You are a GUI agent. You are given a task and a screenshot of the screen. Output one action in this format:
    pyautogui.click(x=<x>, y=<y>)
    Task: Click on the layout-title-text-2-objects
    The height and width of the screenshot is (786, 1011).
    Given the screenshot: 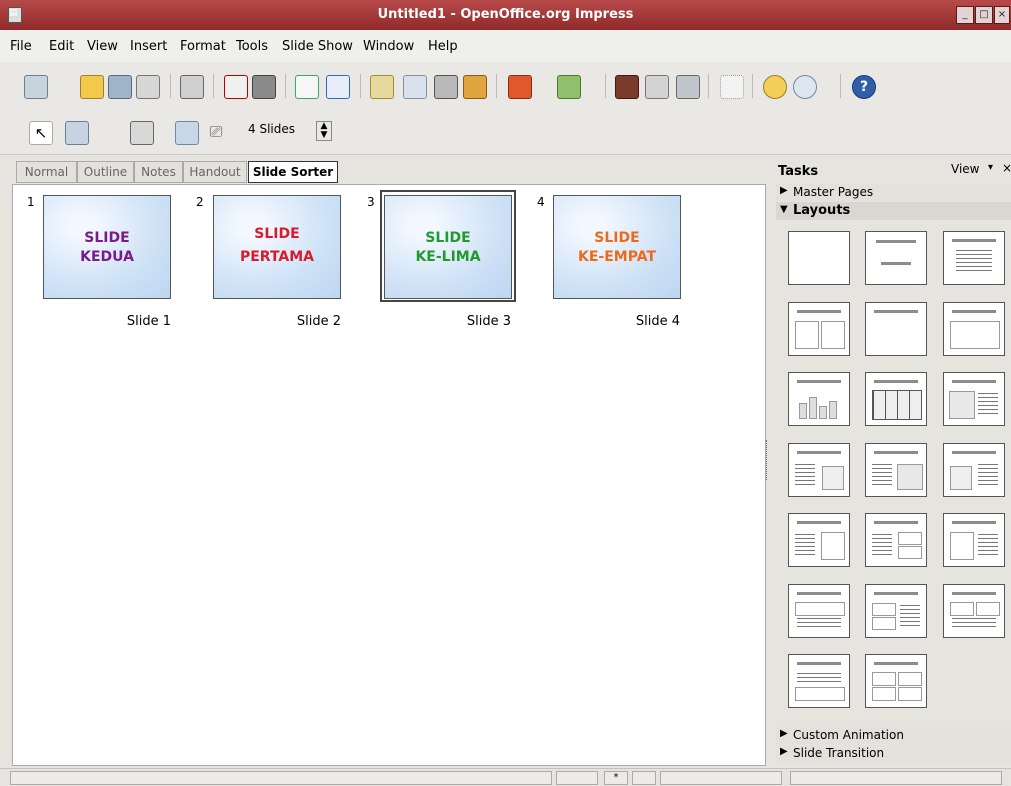 What is the action you would take?
    pyautogui.click(x=896, y=540)
    